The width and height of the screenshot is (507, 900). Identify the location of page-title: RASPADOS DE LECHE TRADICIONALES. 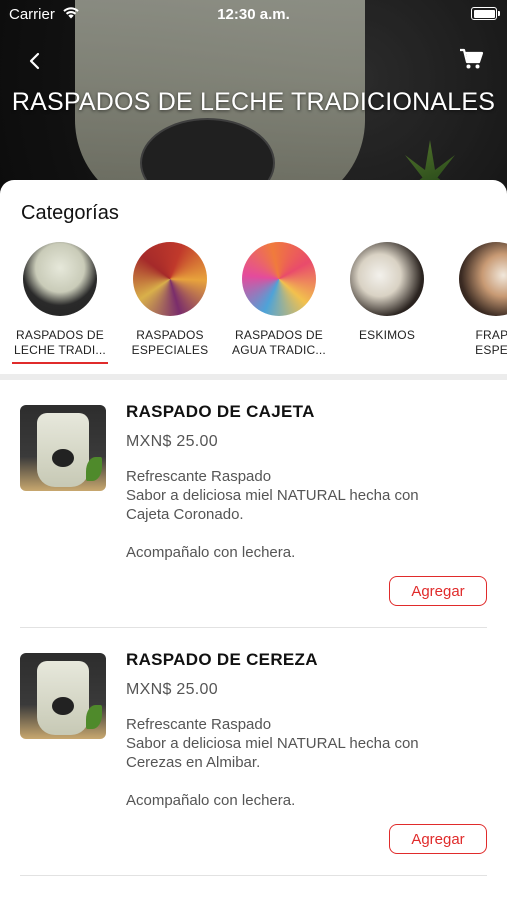
(253, 102).